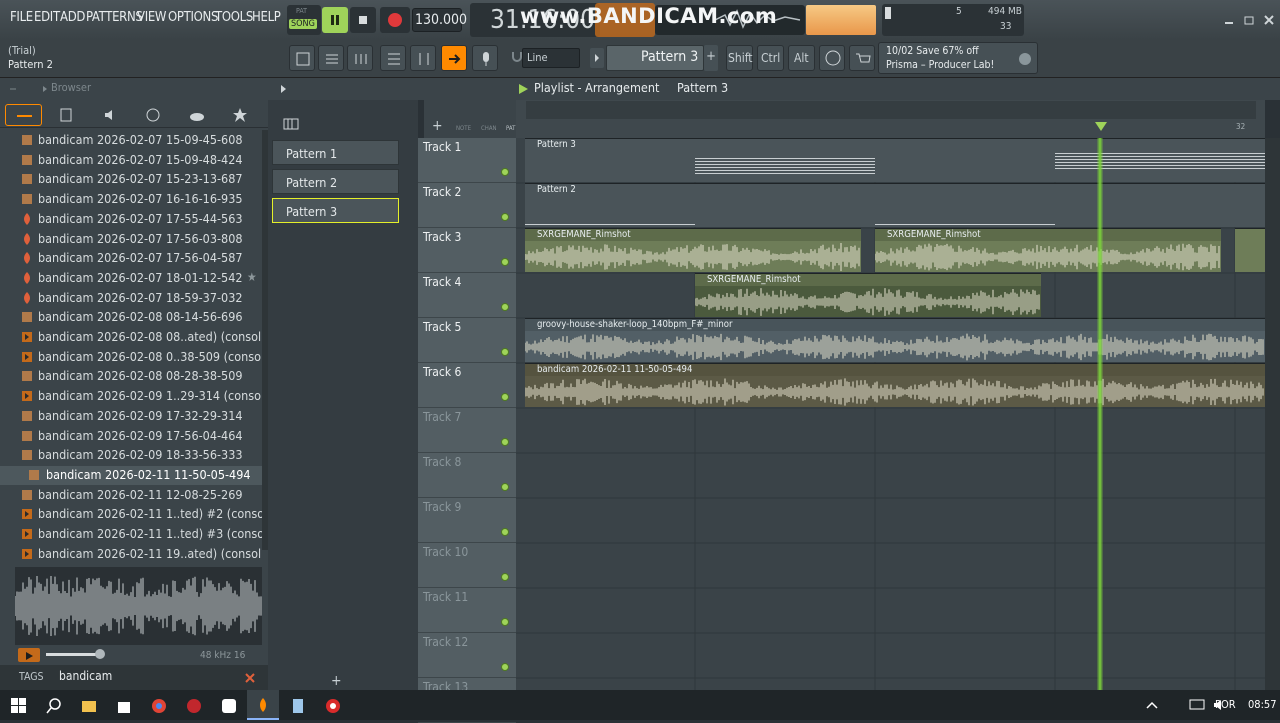  Describe the element at coordinates (114, 17) in the screenshot. I see `menu-patterns: PATTERNS` at that location.